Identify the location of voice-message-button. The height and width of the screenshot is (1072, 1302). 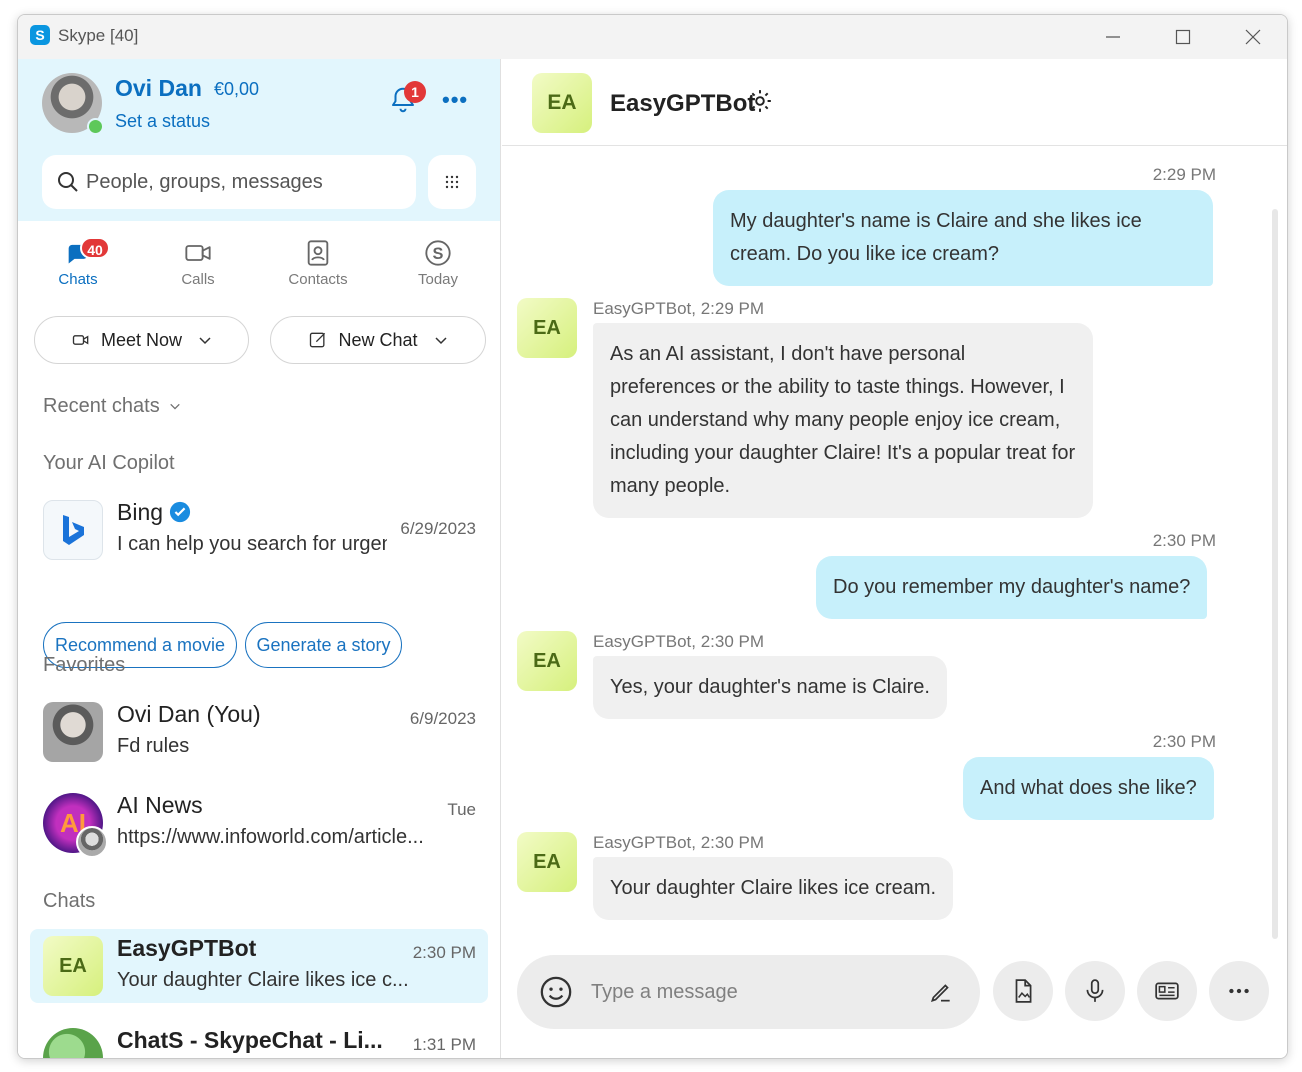
(1095, 991).